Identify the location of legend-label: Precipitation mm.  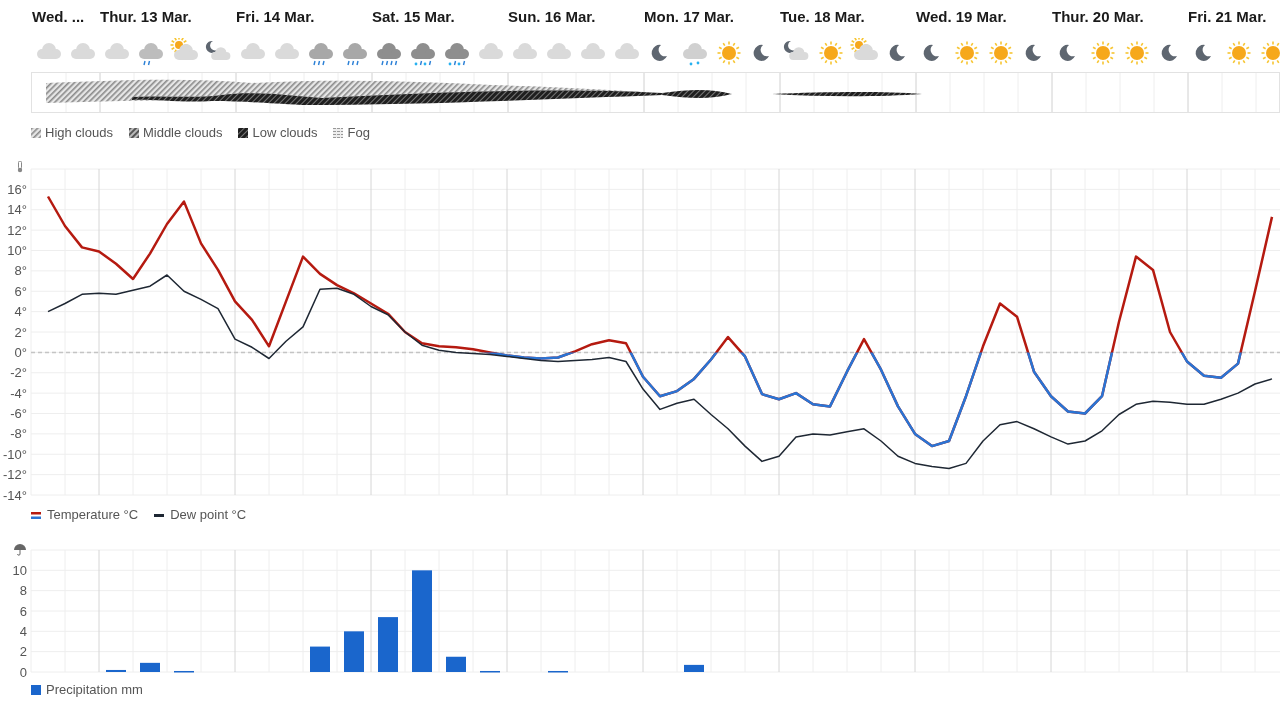
(94, 690).